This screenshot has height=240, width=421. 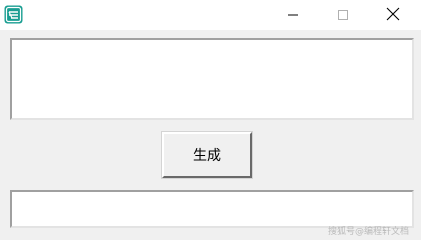 I want to click on close-button, so click(x=393, y=15).